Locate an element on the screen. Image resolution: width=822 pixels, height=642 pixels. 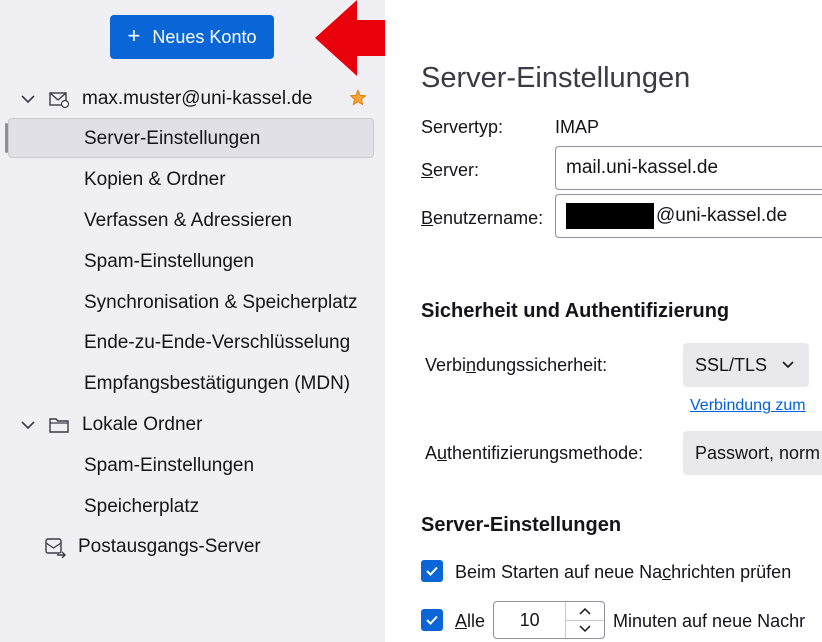
server-settings-heading: Server-Einstellungen is located at coordinates (521, 525).